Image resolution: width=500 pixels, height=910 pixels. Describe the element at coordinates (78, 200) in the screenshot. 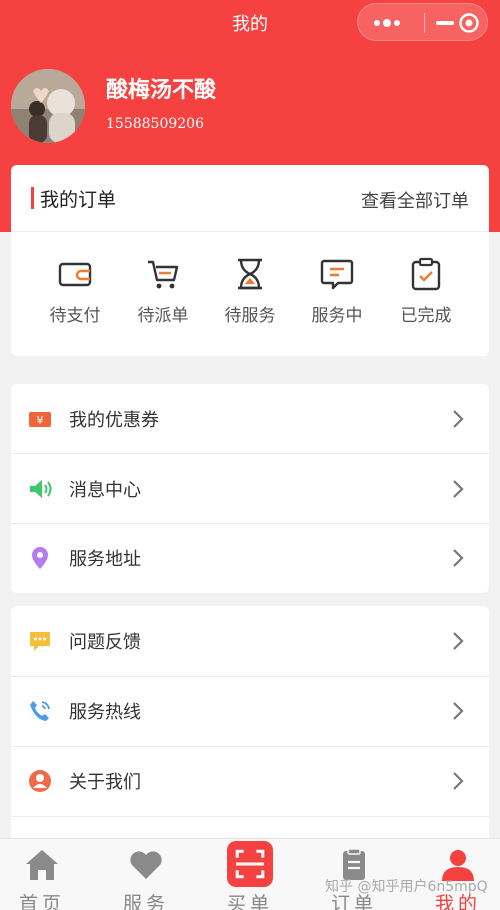

I see `order-card-title: 我的订单` at that location.